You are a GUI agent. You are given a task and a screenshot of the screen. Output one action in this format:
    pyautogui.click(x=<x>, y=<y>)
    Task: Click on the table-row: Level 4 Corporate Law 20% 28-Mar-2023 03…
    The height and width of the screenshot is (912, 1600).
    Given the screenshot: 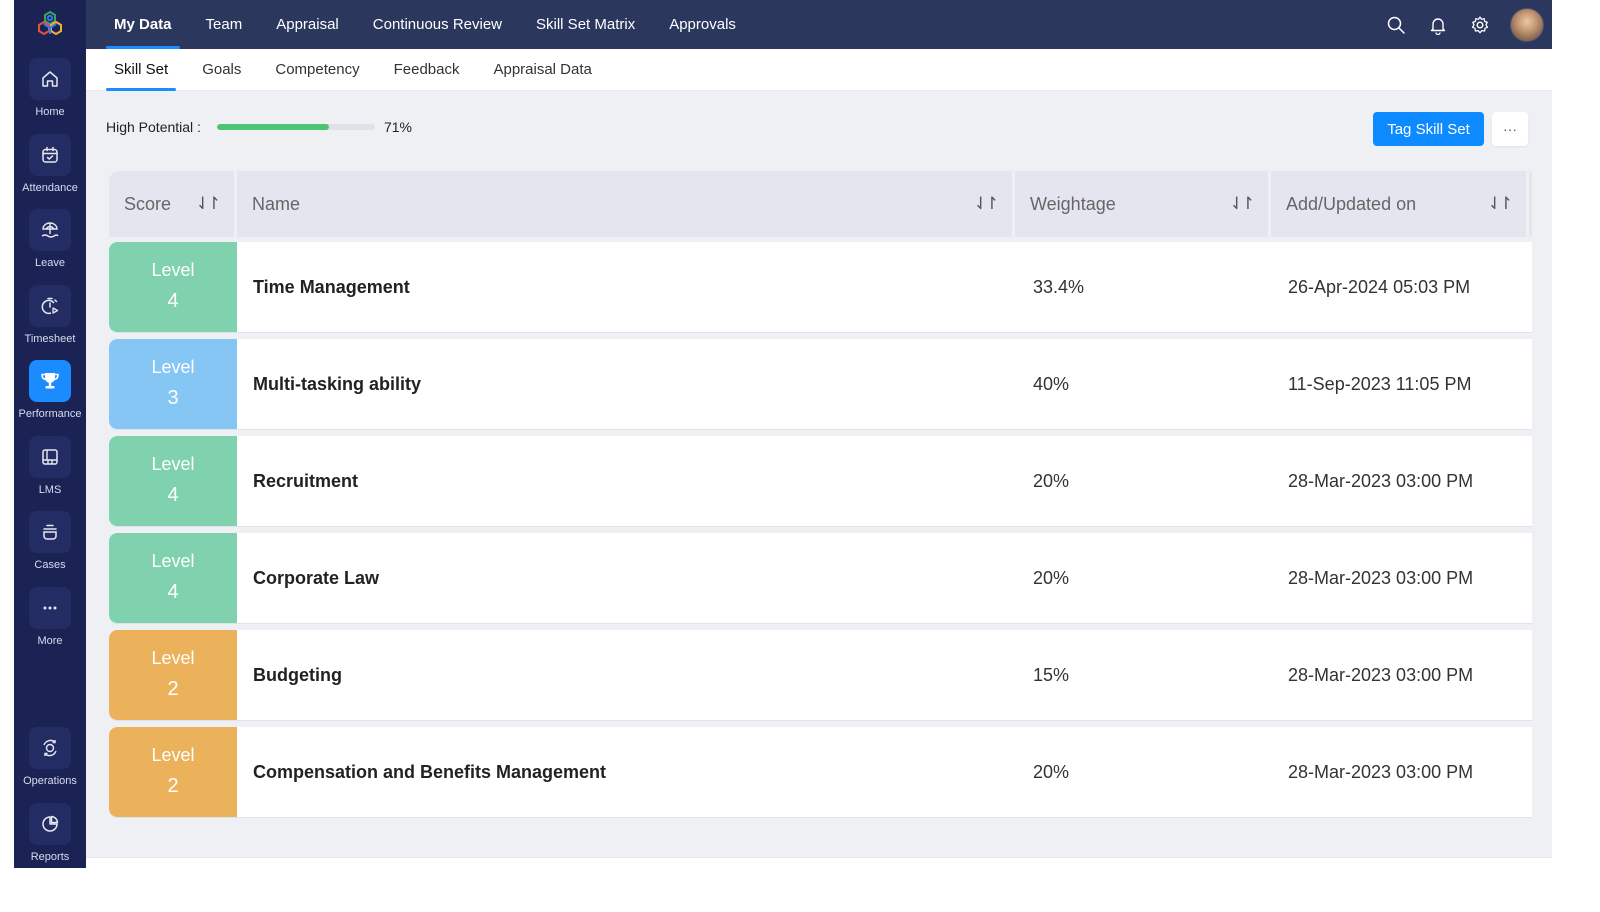 What is the action you would take?
    pyautogui.click(x=820, y=578)
    